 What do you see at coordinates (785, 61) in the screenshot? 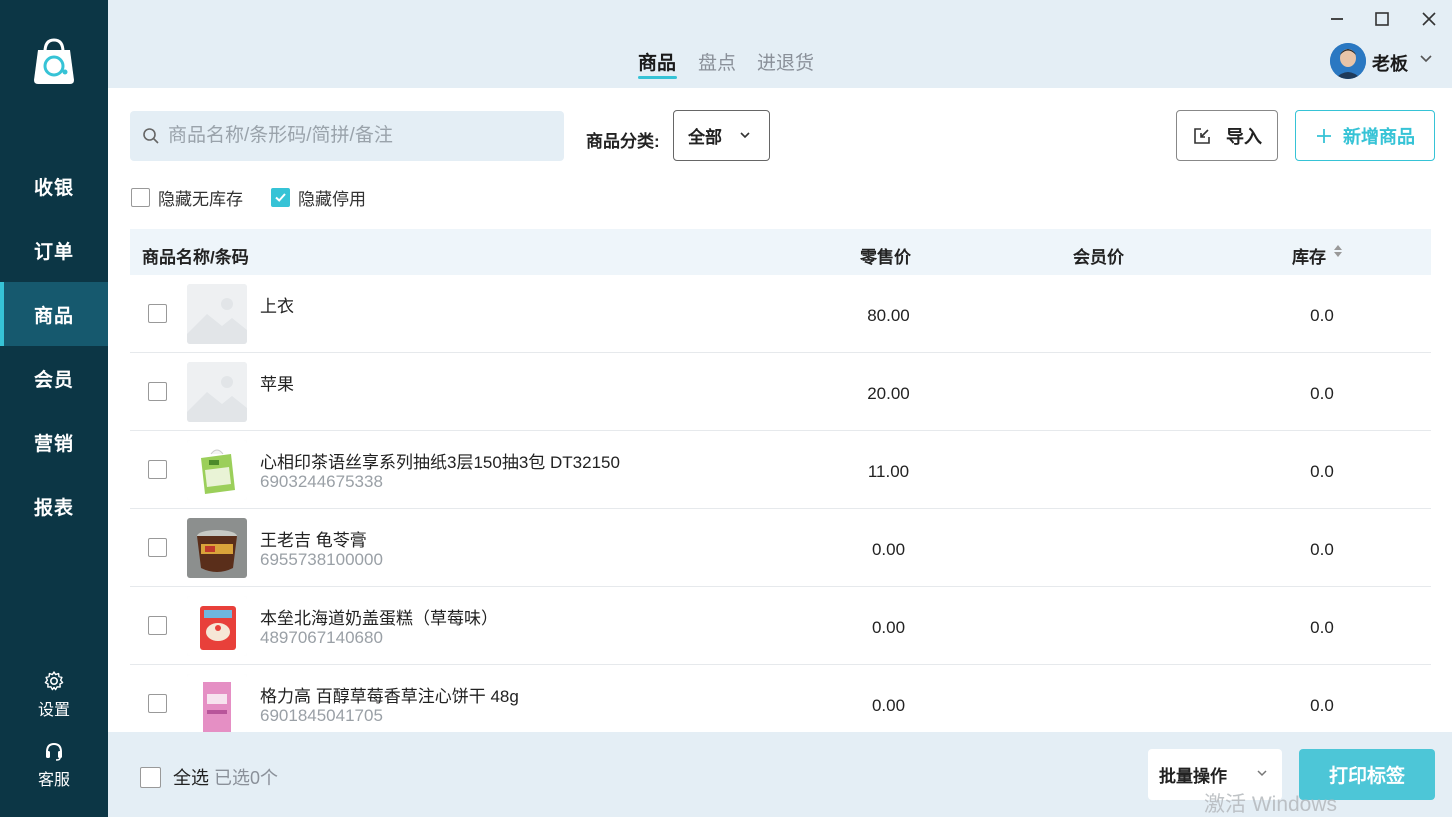
I see `tab-purchase-return: 进退货` at bounding box center [785, 61].